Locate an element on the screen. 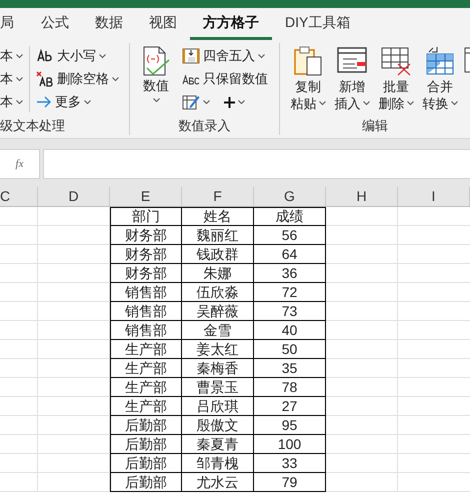  column-header: F is located at coordinates (218, 196).